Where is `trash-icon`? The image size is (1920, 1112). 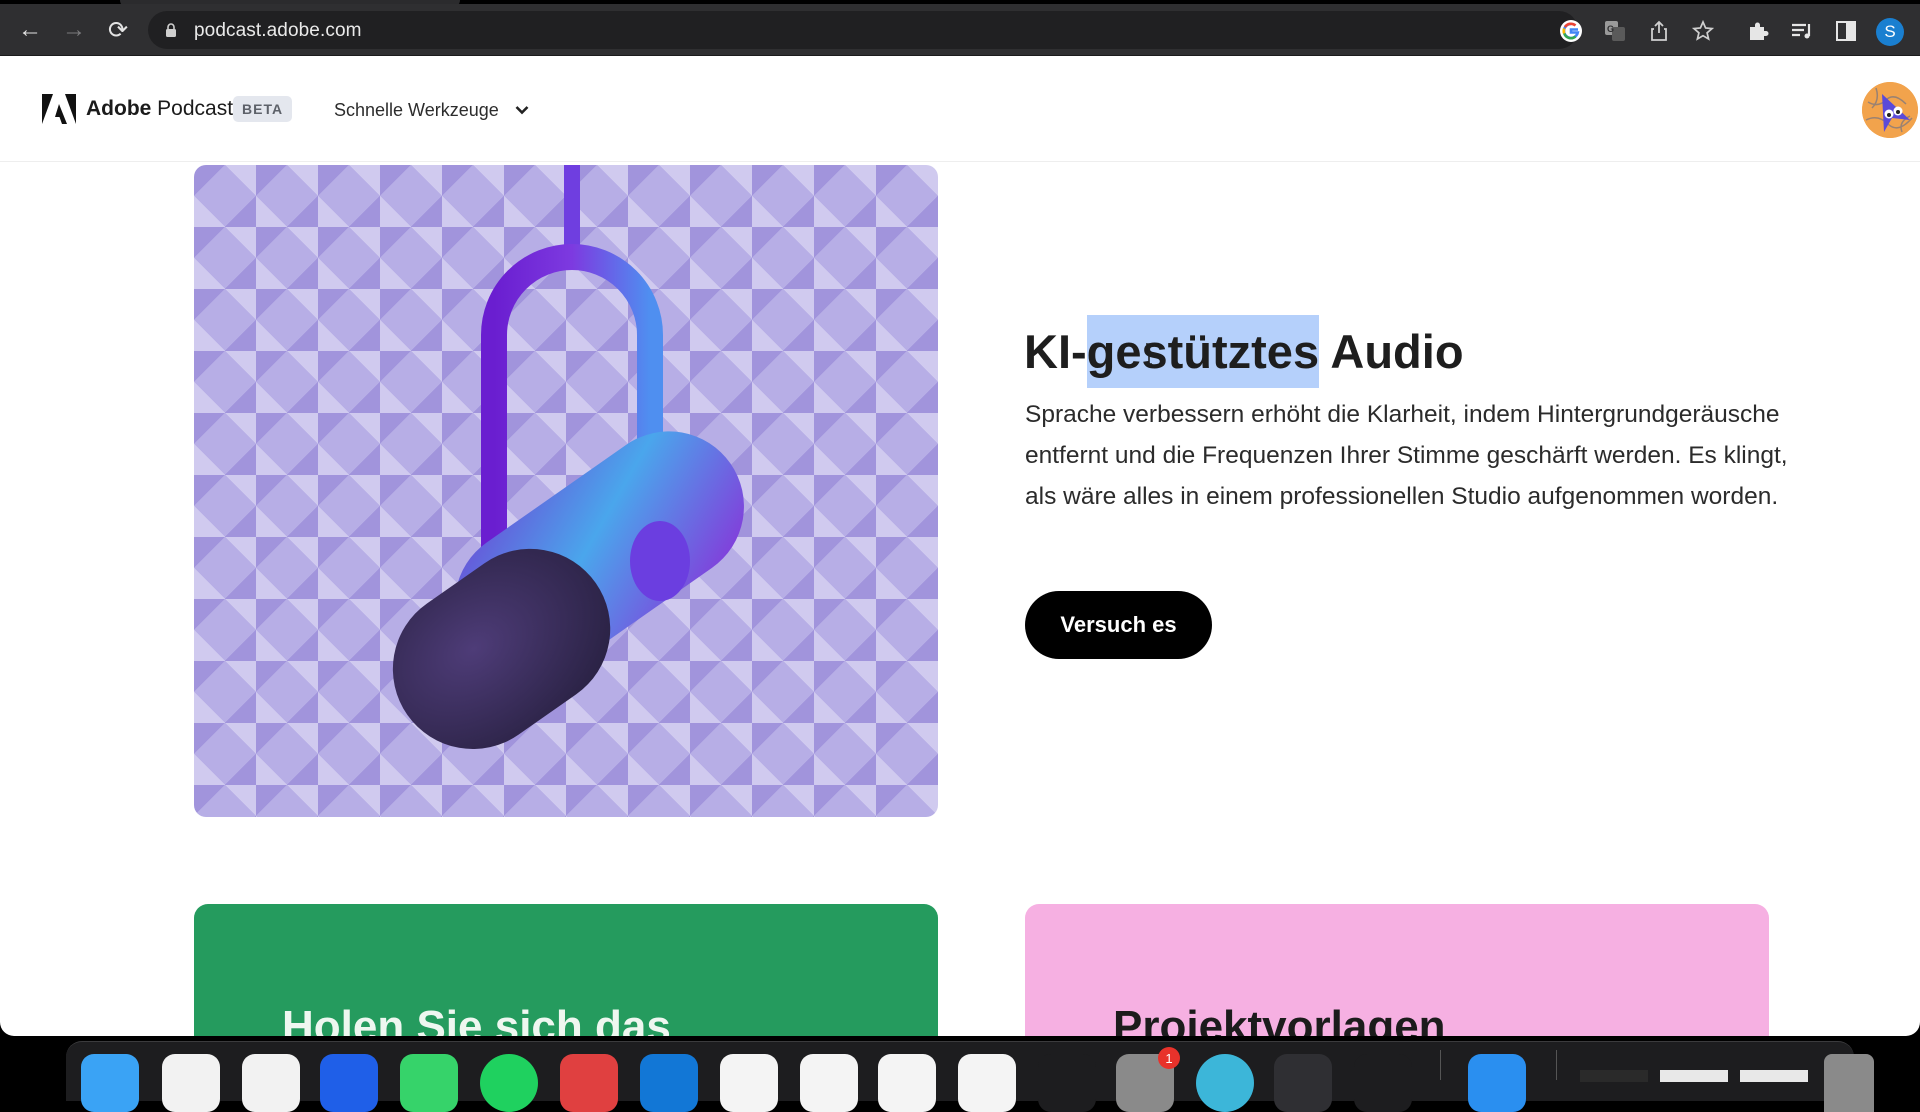 trash-icon is located at coordinates (1849, 1083).